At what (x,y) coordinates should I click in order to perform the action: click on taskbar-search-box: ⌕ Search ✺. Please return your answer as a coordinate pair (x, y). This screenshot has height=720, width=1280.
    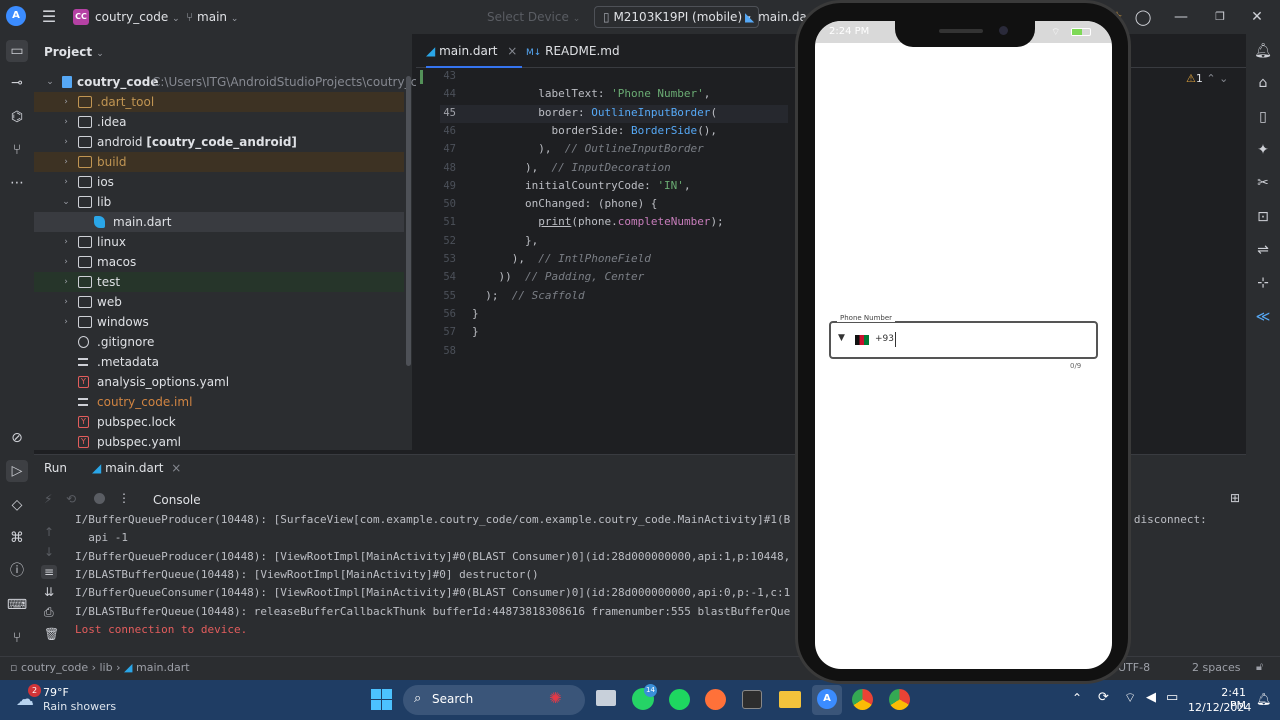
    Looking at the image, I should click on (494, 700).